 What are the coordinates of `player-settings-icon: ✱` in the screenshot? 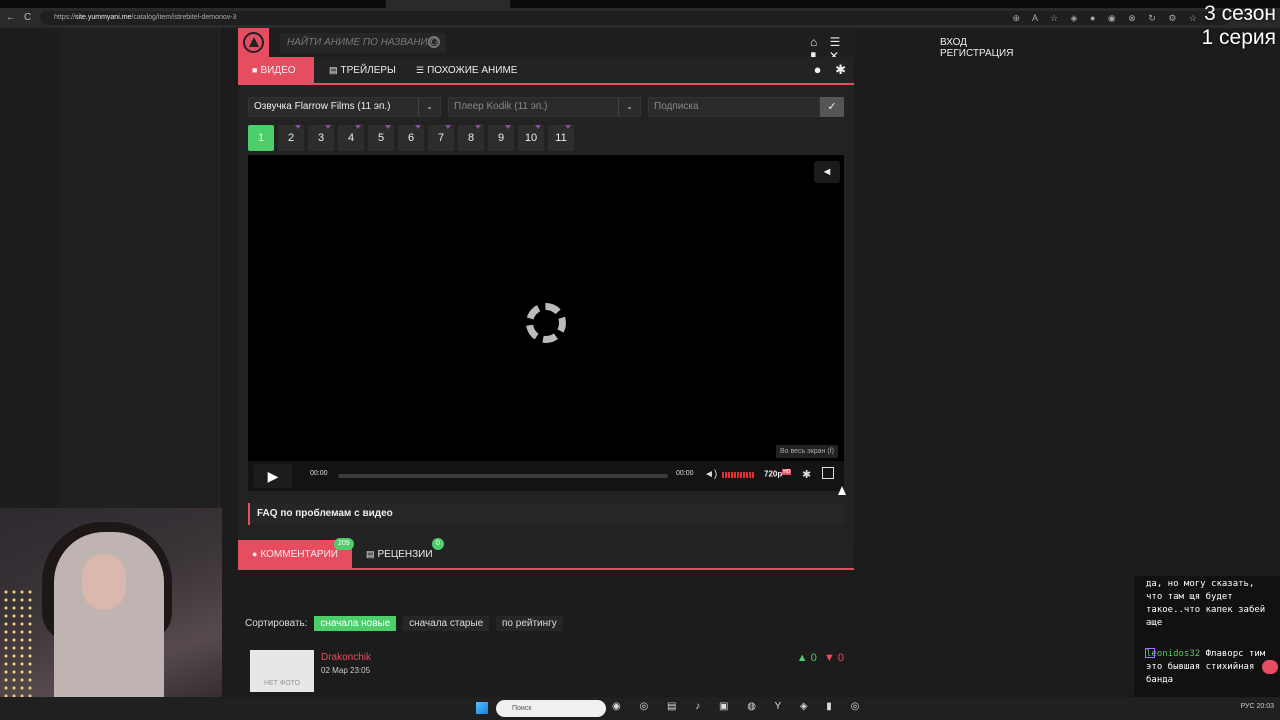 It's located at (806, 474).